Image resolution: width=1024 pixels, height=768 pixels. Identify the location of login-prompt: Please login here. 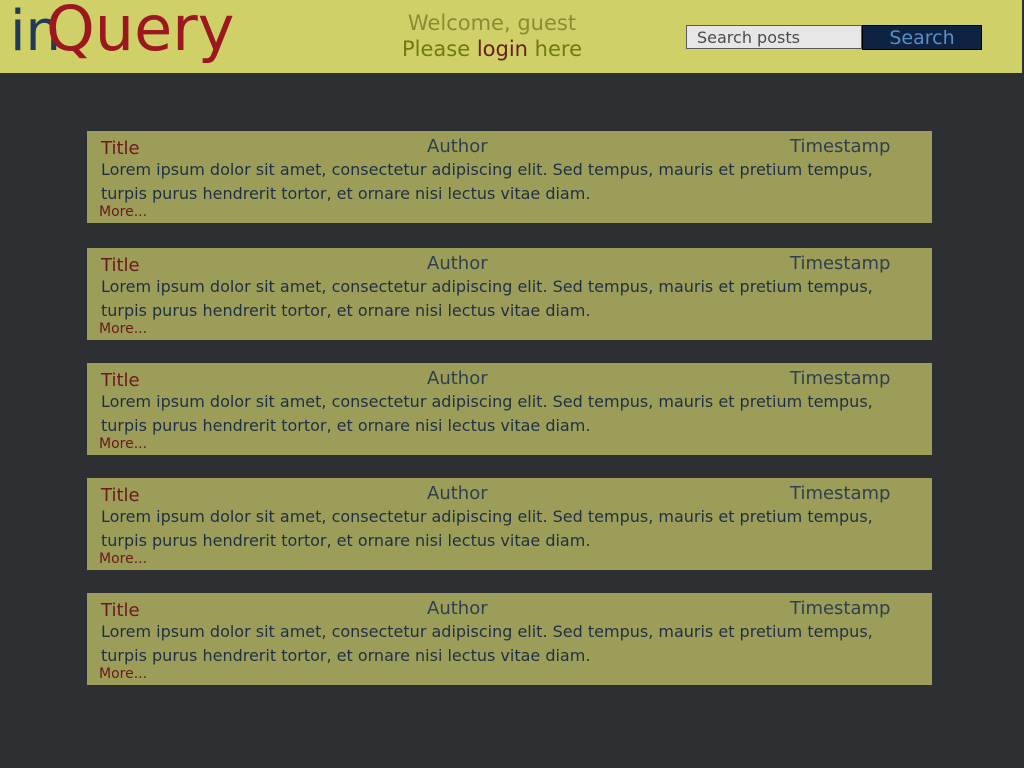
(492, 49).